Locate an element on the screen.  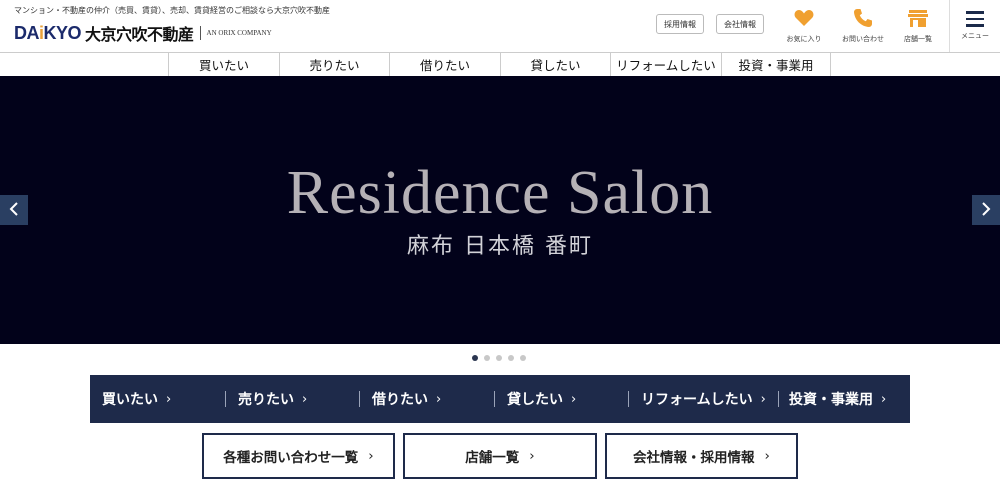
hamburger-icon is located at coordinates (975, 21).